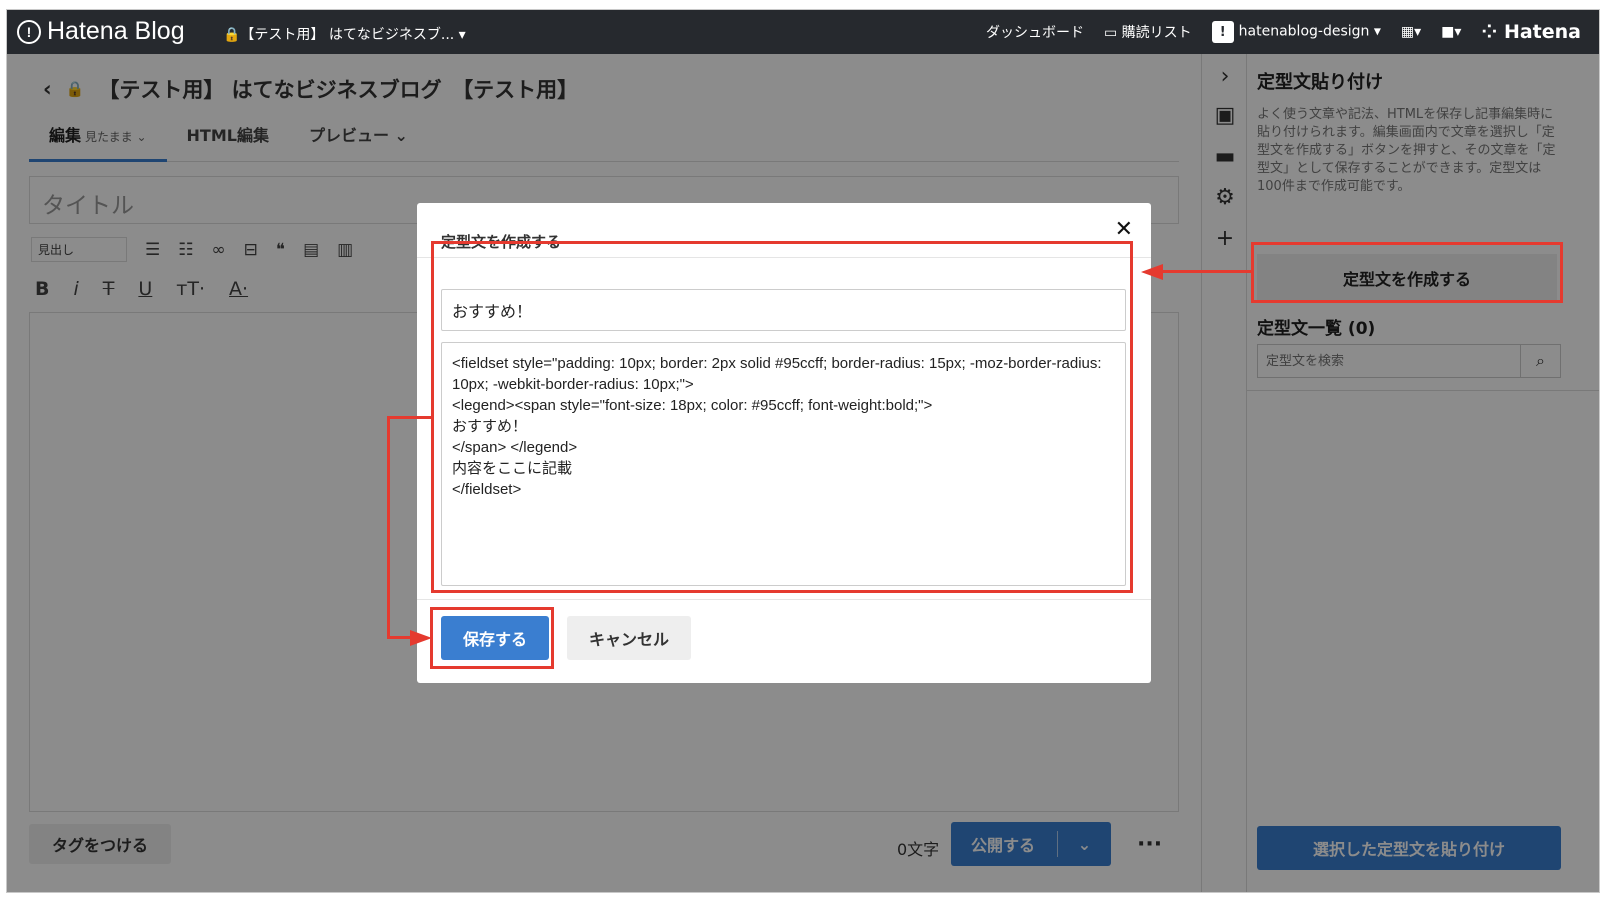 This screenshot has height=898, width=1604. What do you see at coordinates (629, 638) in the screenshot?
I see `cancel-button: キャンセル` at bounding box center [629, 638].